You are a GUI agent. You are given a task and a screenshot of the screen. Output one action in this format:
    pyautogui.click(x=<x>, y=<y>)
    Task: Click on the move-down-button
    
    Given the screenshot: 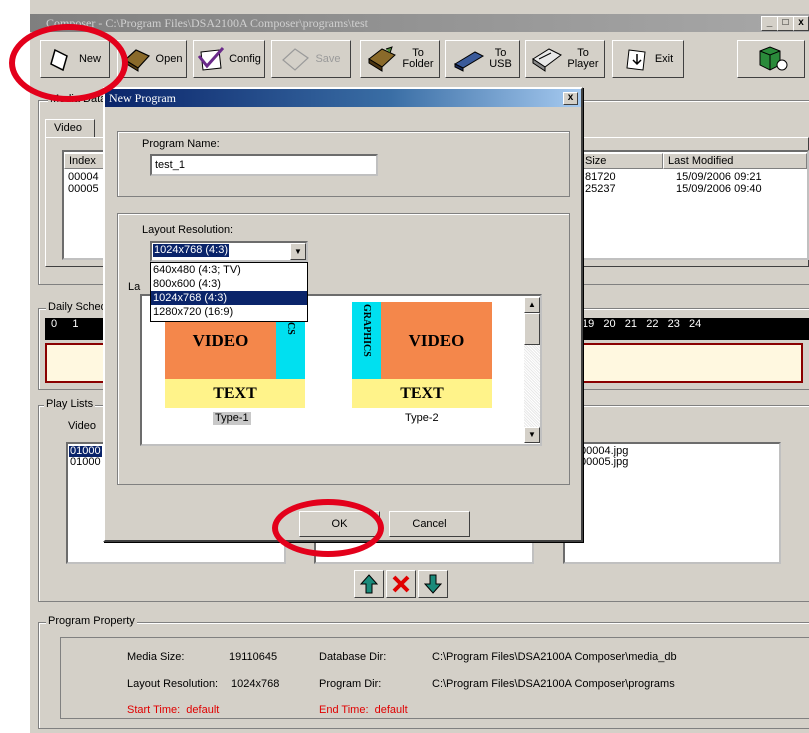 What is the action you would take?
    pyautogui.click(x=433, y=584)
    